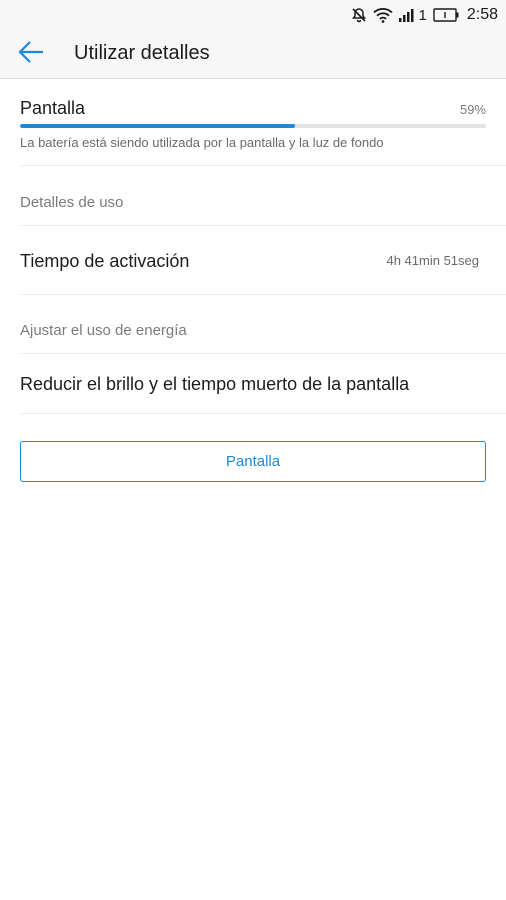 This screenshot has height=900, width=506. I want to click on activation-time-label: Tiempo de activación, so click(105, 261).